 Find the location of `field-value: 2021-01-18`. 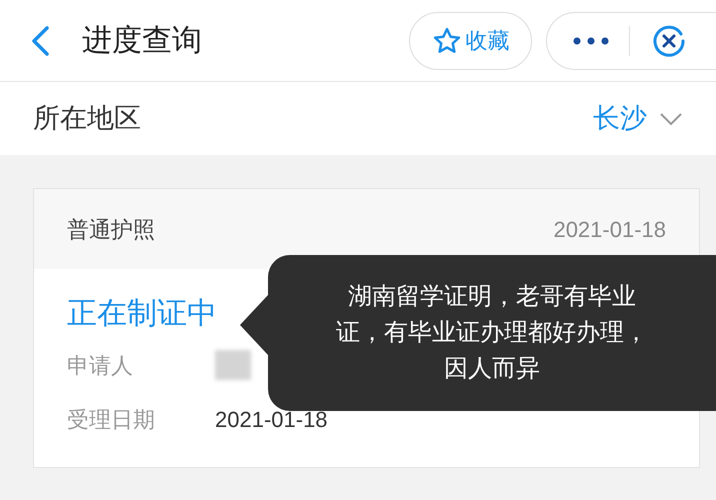

field-value: 2021-01-18 is located at coordinates (271, 420).